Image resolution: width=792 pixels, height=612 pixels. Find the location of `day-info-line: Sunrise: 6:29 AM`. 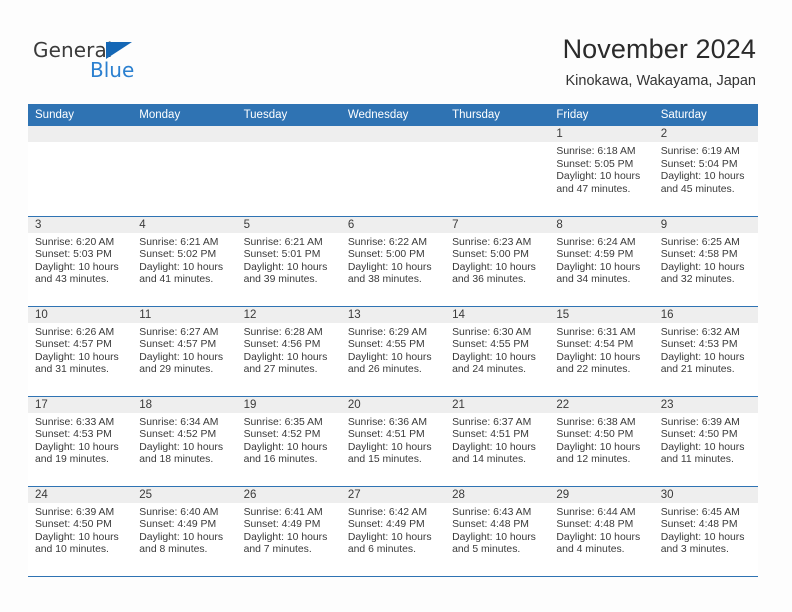

day-info-line: Sunrise: 6:29 AM is located at coordinates (387, 332).